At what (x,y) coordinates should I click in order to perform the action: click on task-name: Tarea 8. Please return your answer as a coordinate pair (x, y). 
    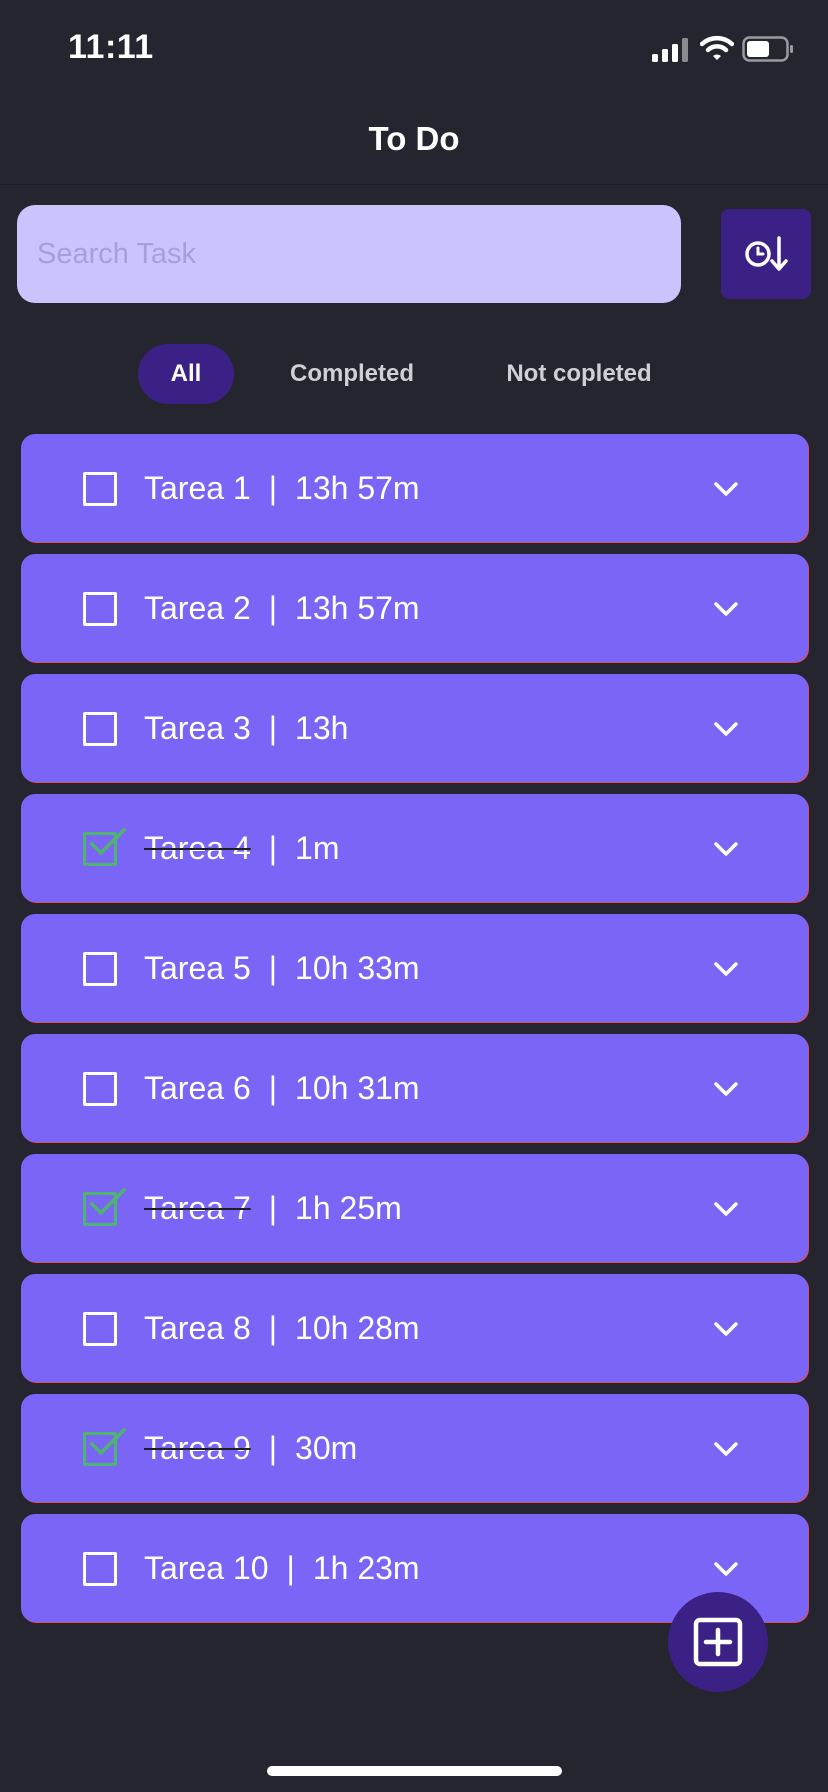
    Looking at the image, I should click on (197, 1327).